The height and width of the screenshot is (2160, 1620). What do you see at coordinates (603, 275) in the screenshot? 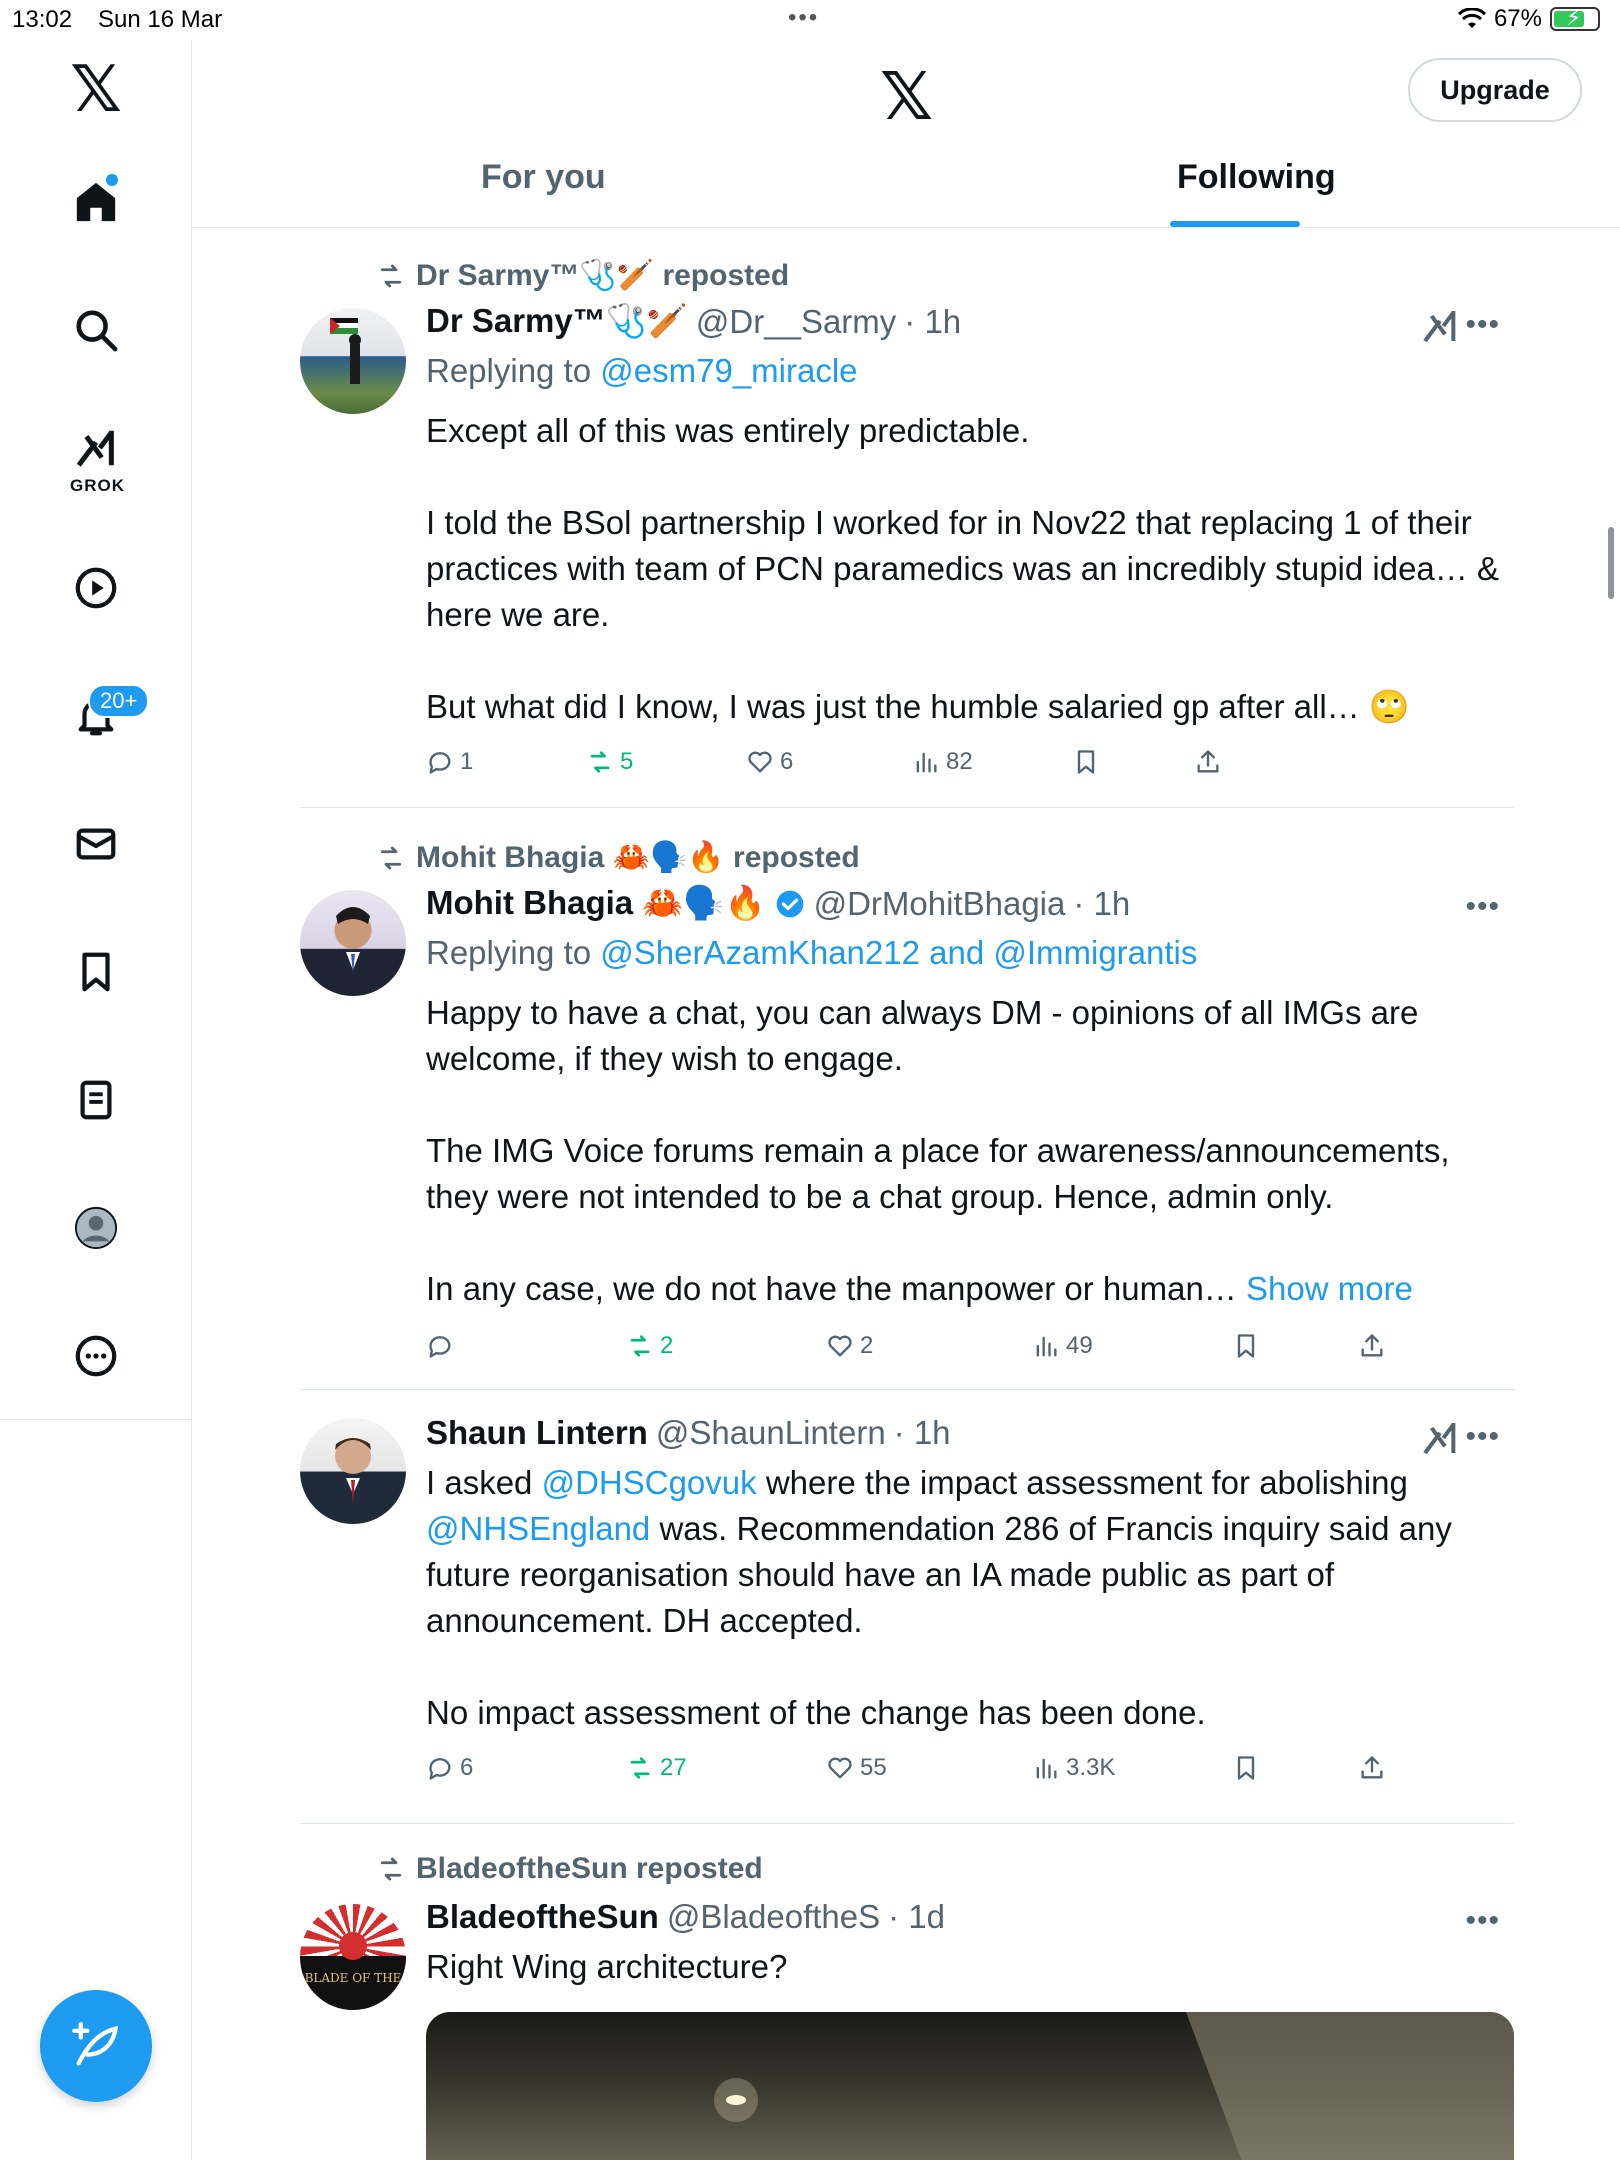
I see `repost-by-text: Dr Sarmy™🩺🏏 reposted` at bounding box center [603, 275].